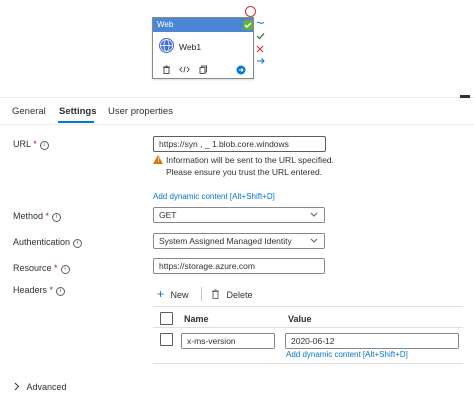 The image size is (474, 408). Describe the element at coordinates (203, 25) in the screenshot. I see `activity-header: Web` at that location.